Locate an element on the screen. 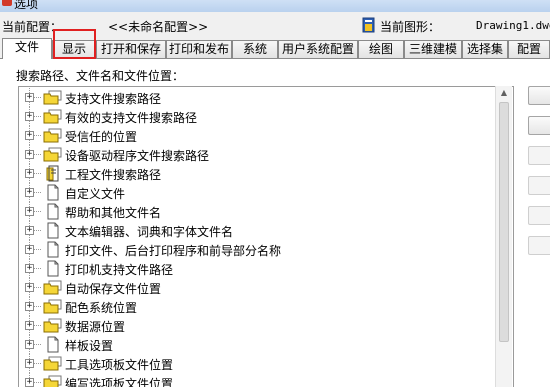 The image size is (550, 387). tab-profiles: 配置 is located at coordinates (529, 49).